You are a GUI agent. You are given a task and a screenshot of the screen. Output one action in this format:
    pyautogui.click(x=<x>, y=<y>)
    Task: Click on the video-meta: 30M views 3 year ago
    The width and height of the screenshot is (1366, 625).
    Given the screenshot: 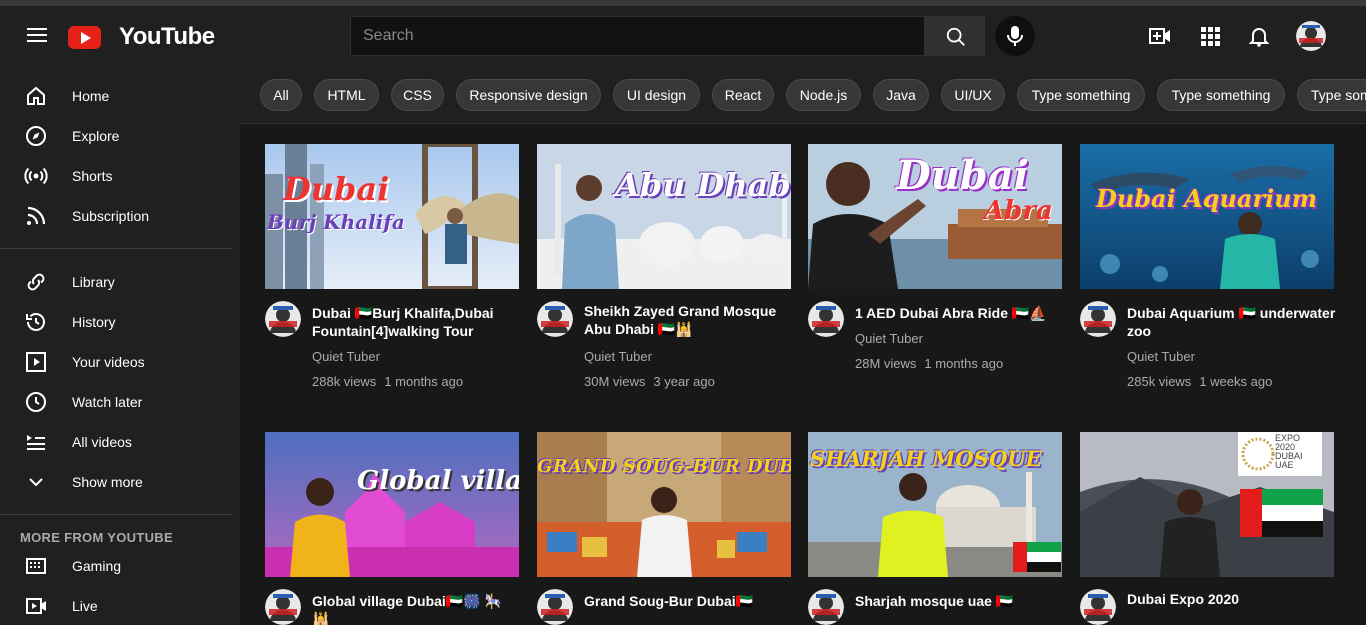 What is the action you would take?
    pyautogui.click(x=649, y=381)
    